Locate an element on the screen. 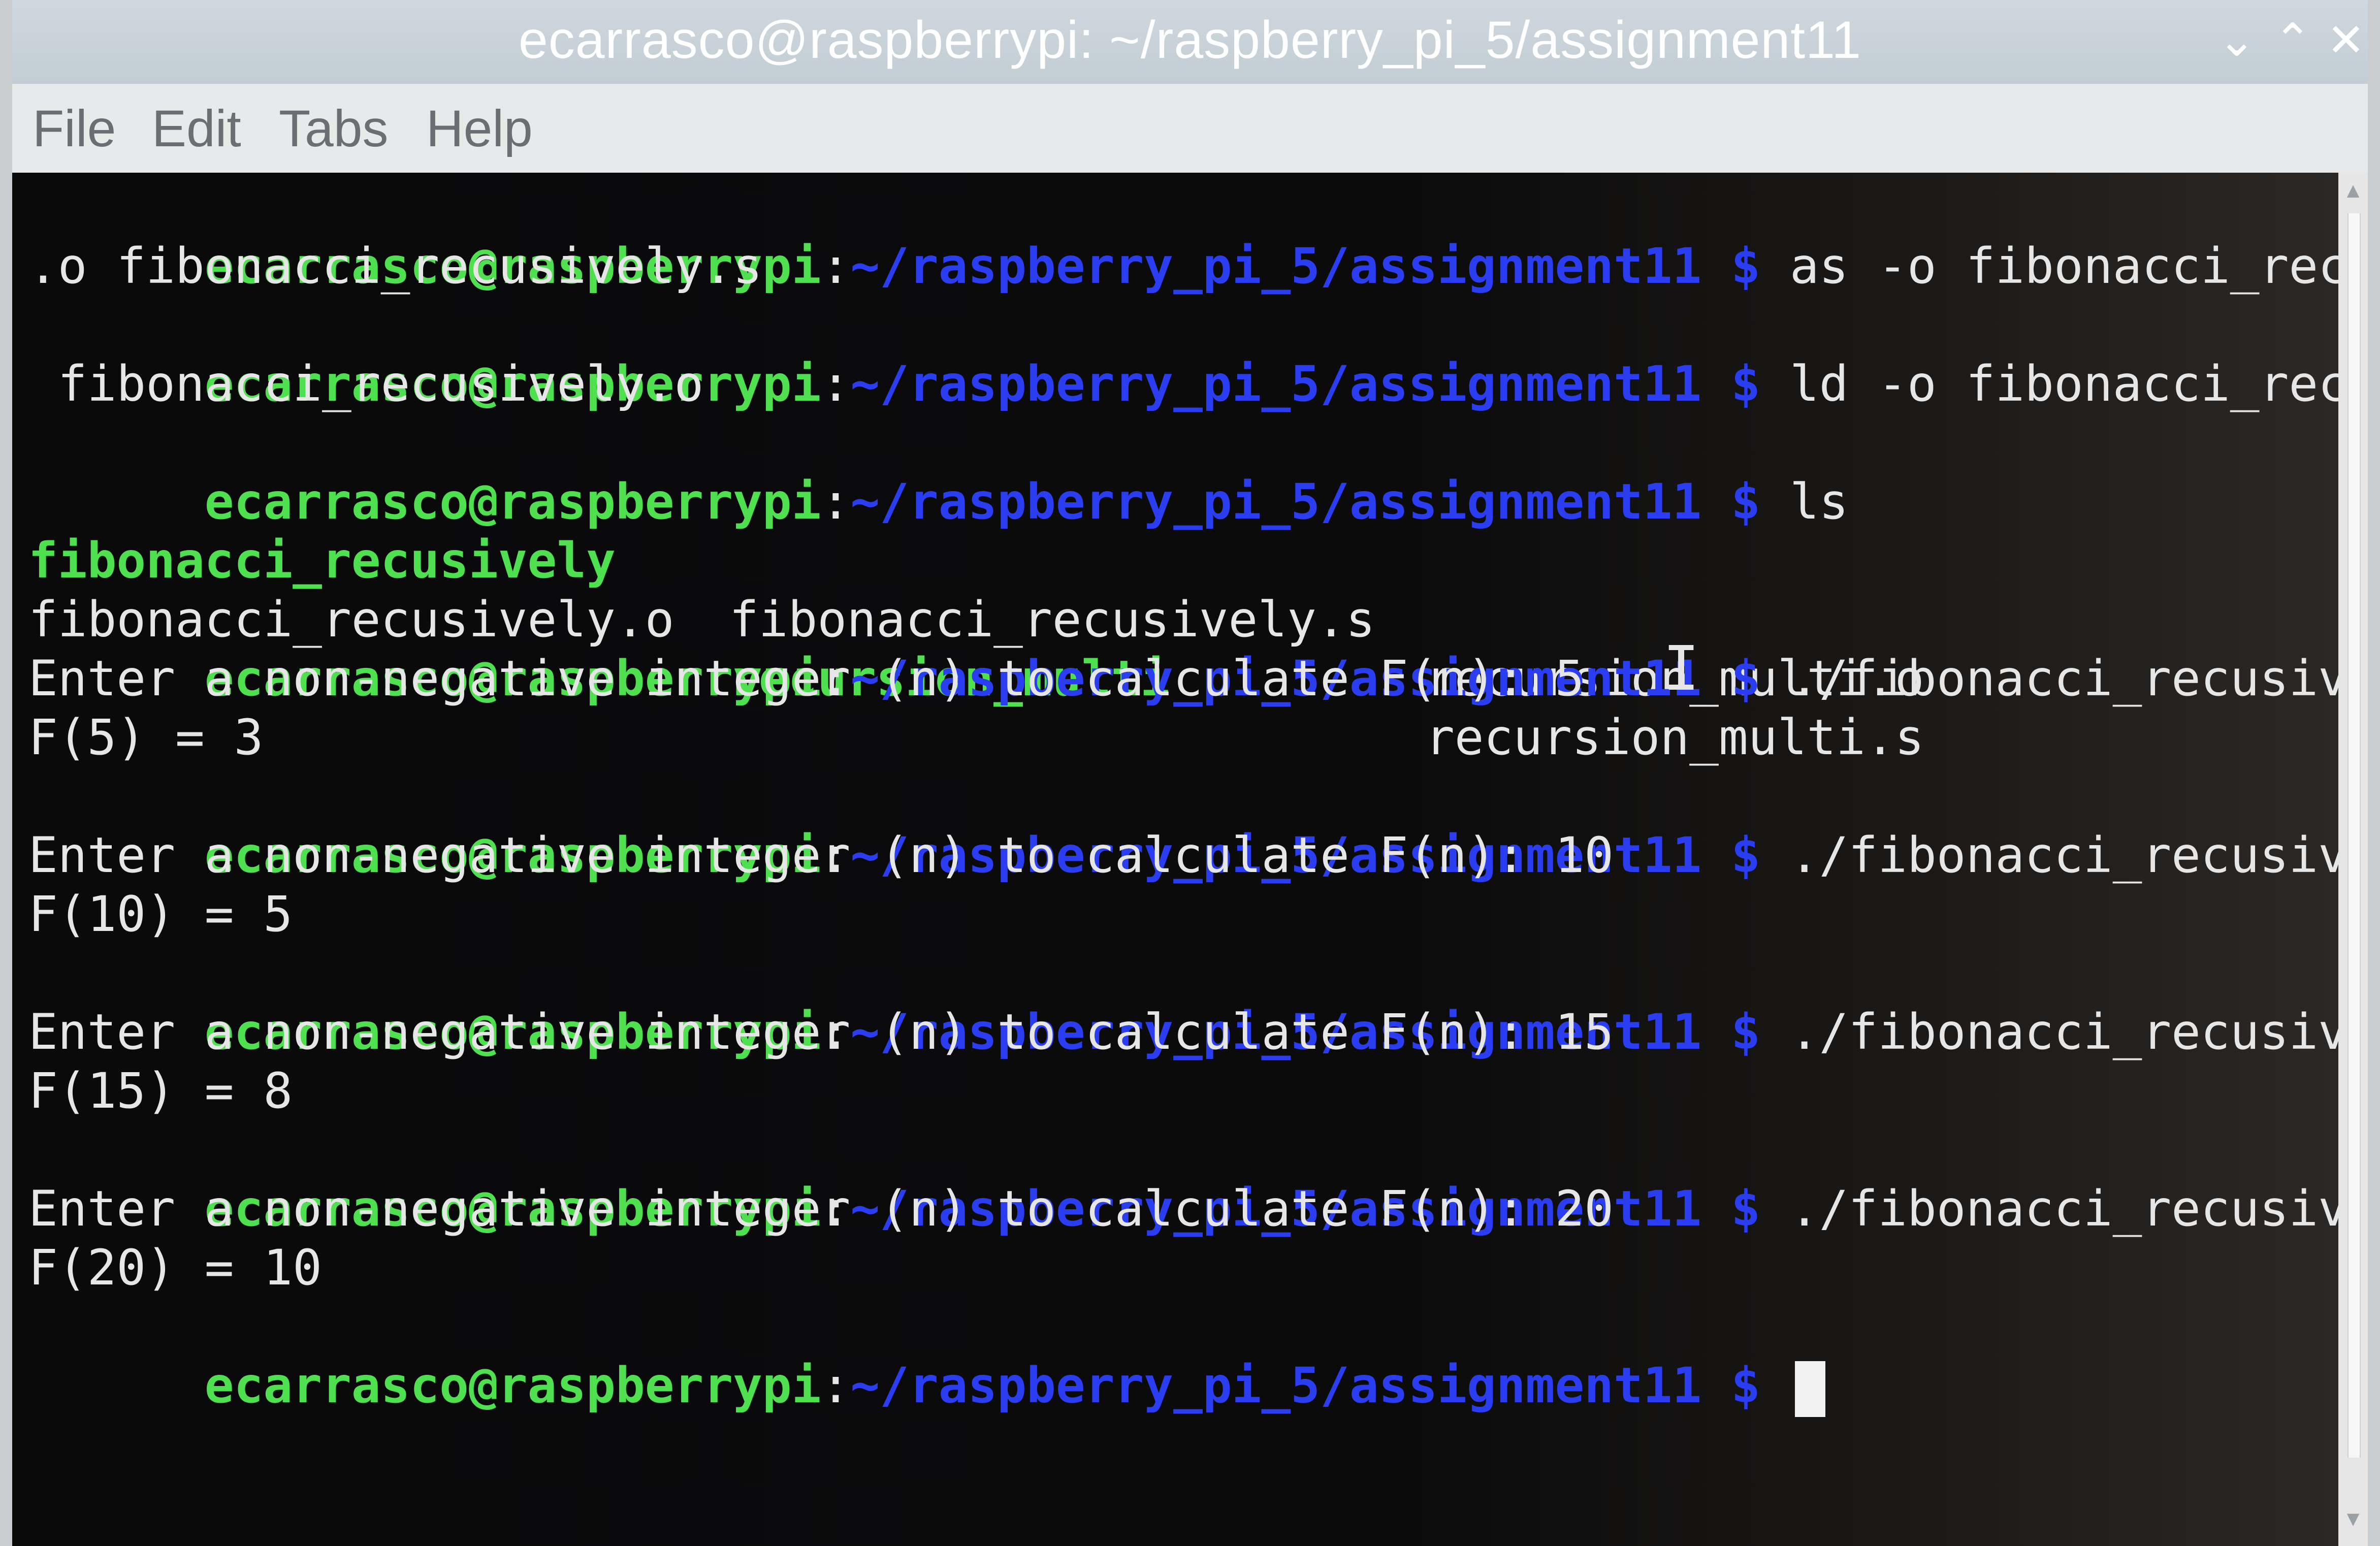  maximize-icon: ⌃ is located at coordinates (2292, 40).